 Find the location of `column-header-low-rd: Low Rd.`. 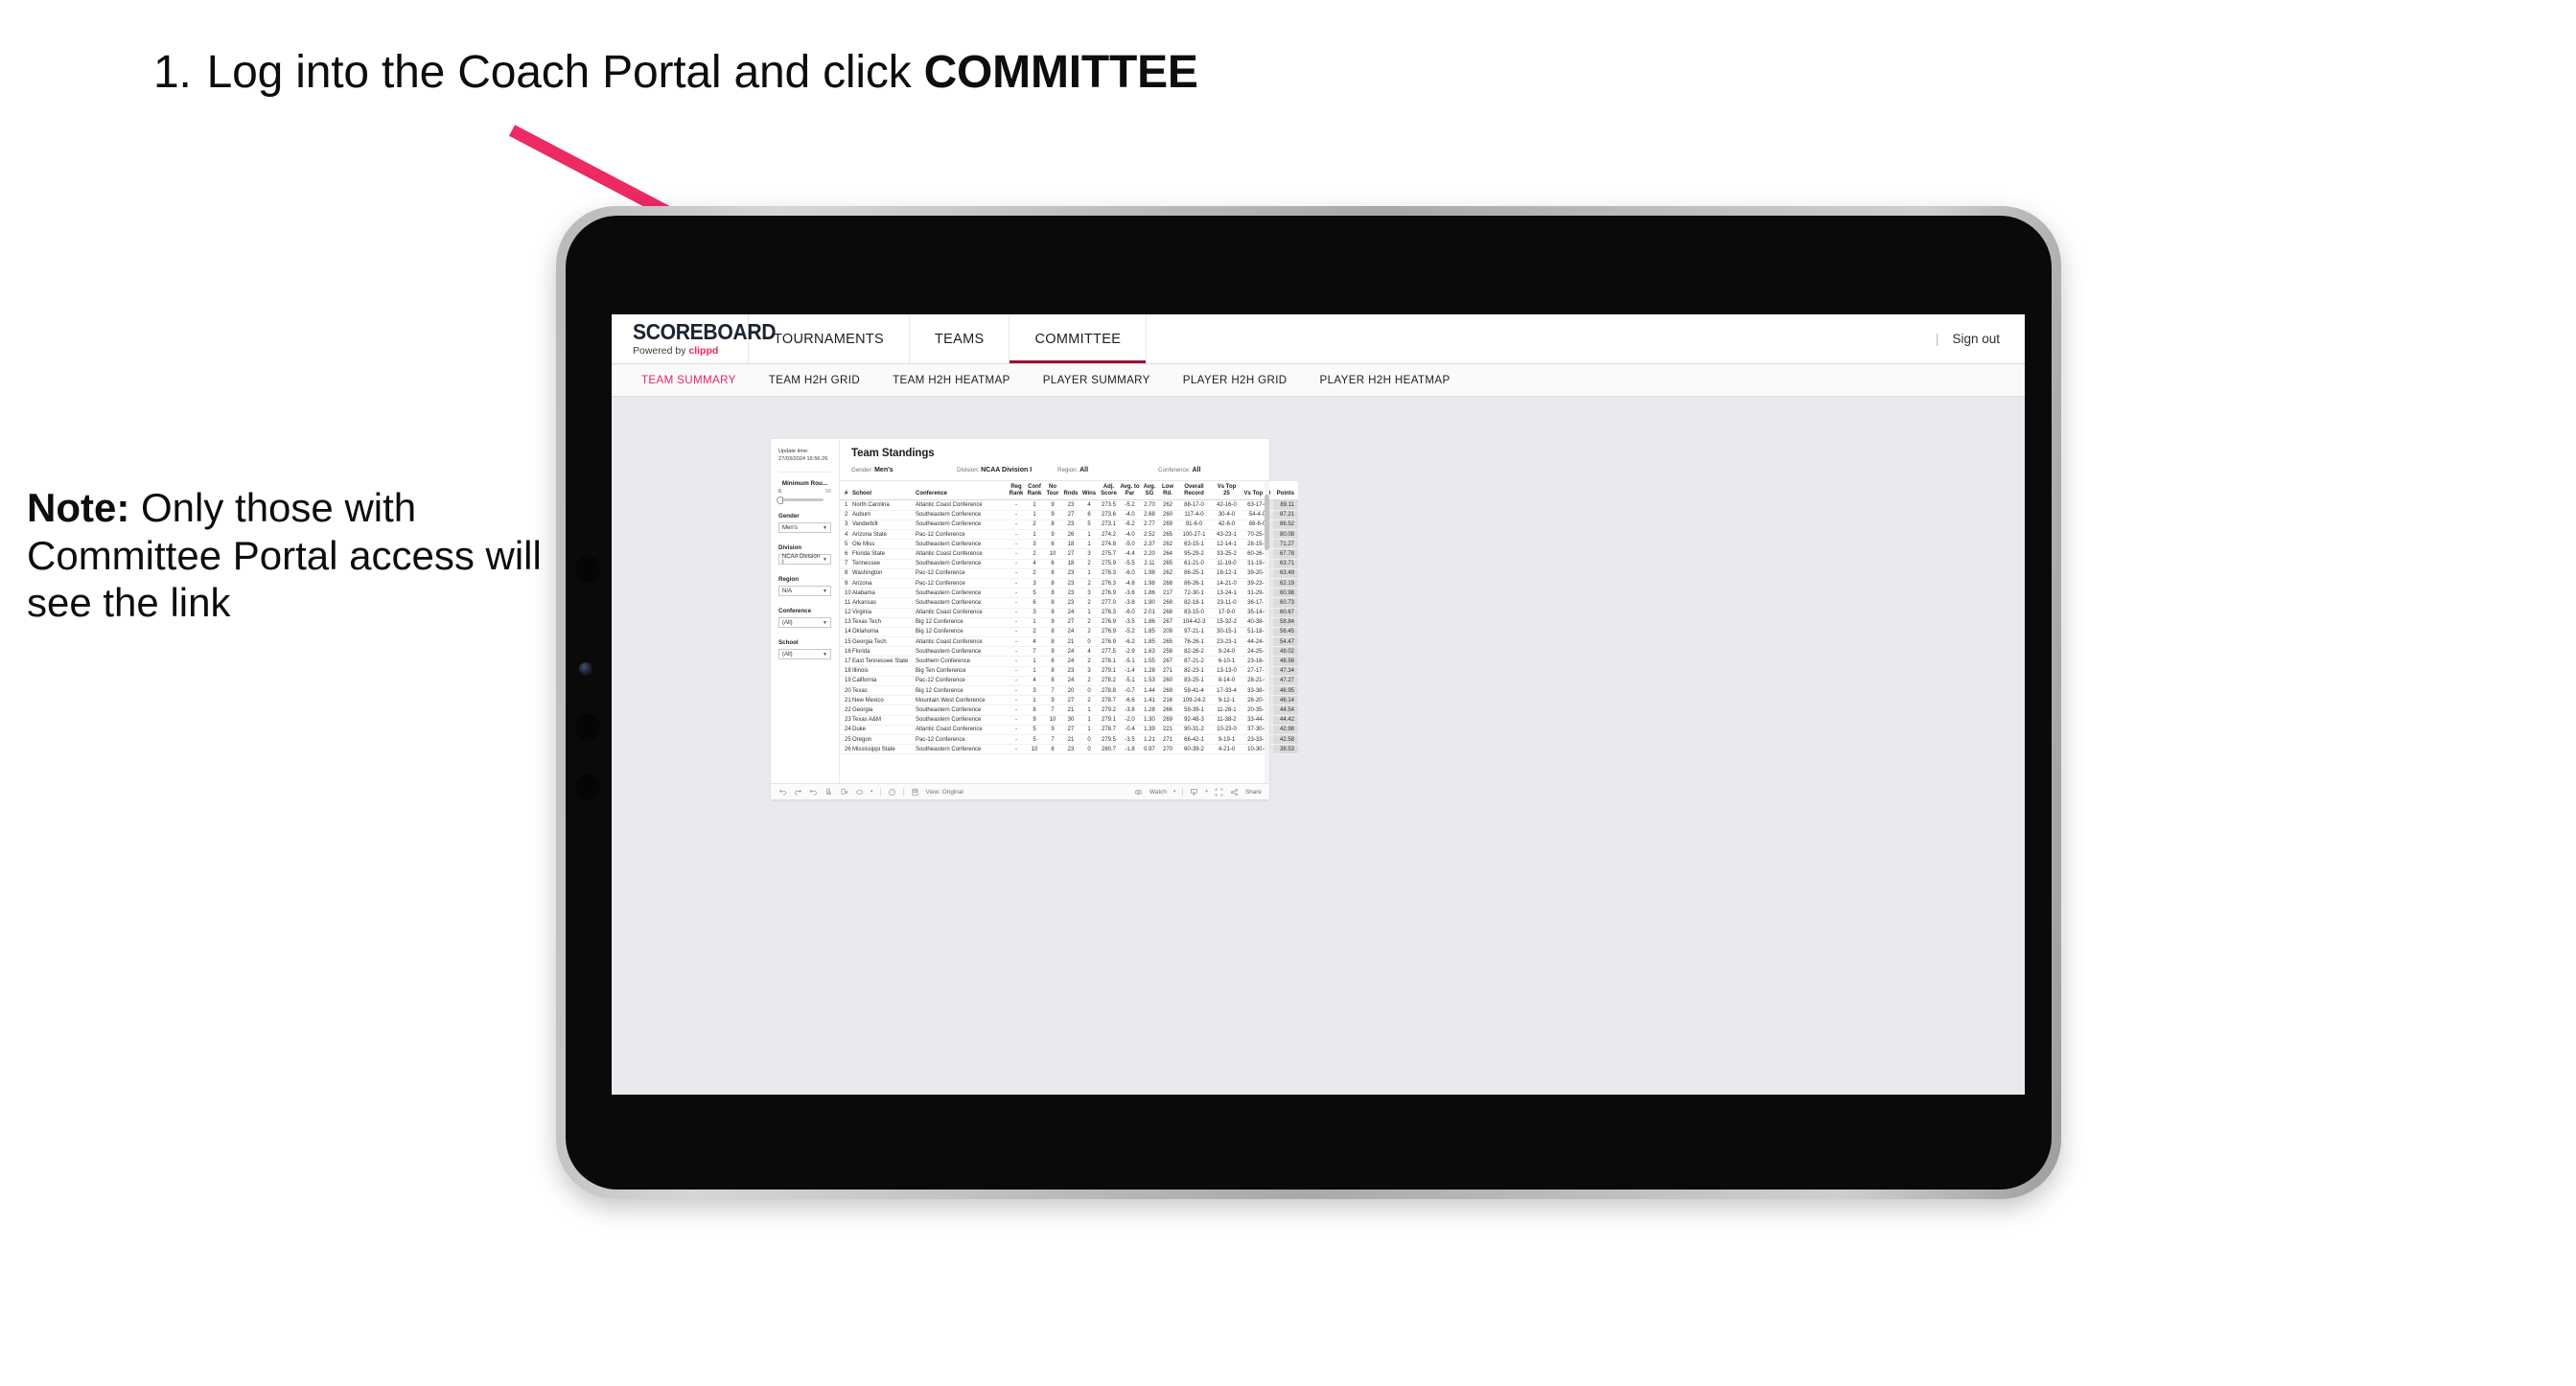

column-header-low-rd: Low Rd. is located at coordinates (1168, 491).